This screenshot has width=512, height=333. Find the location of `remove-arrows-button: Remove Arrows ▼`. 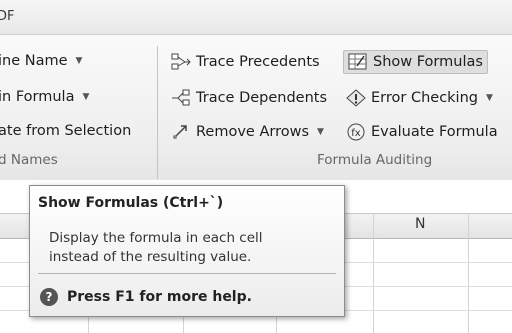

remove-arrows-button: Remove Arrows ▼ is located at coordinates (247, 132).